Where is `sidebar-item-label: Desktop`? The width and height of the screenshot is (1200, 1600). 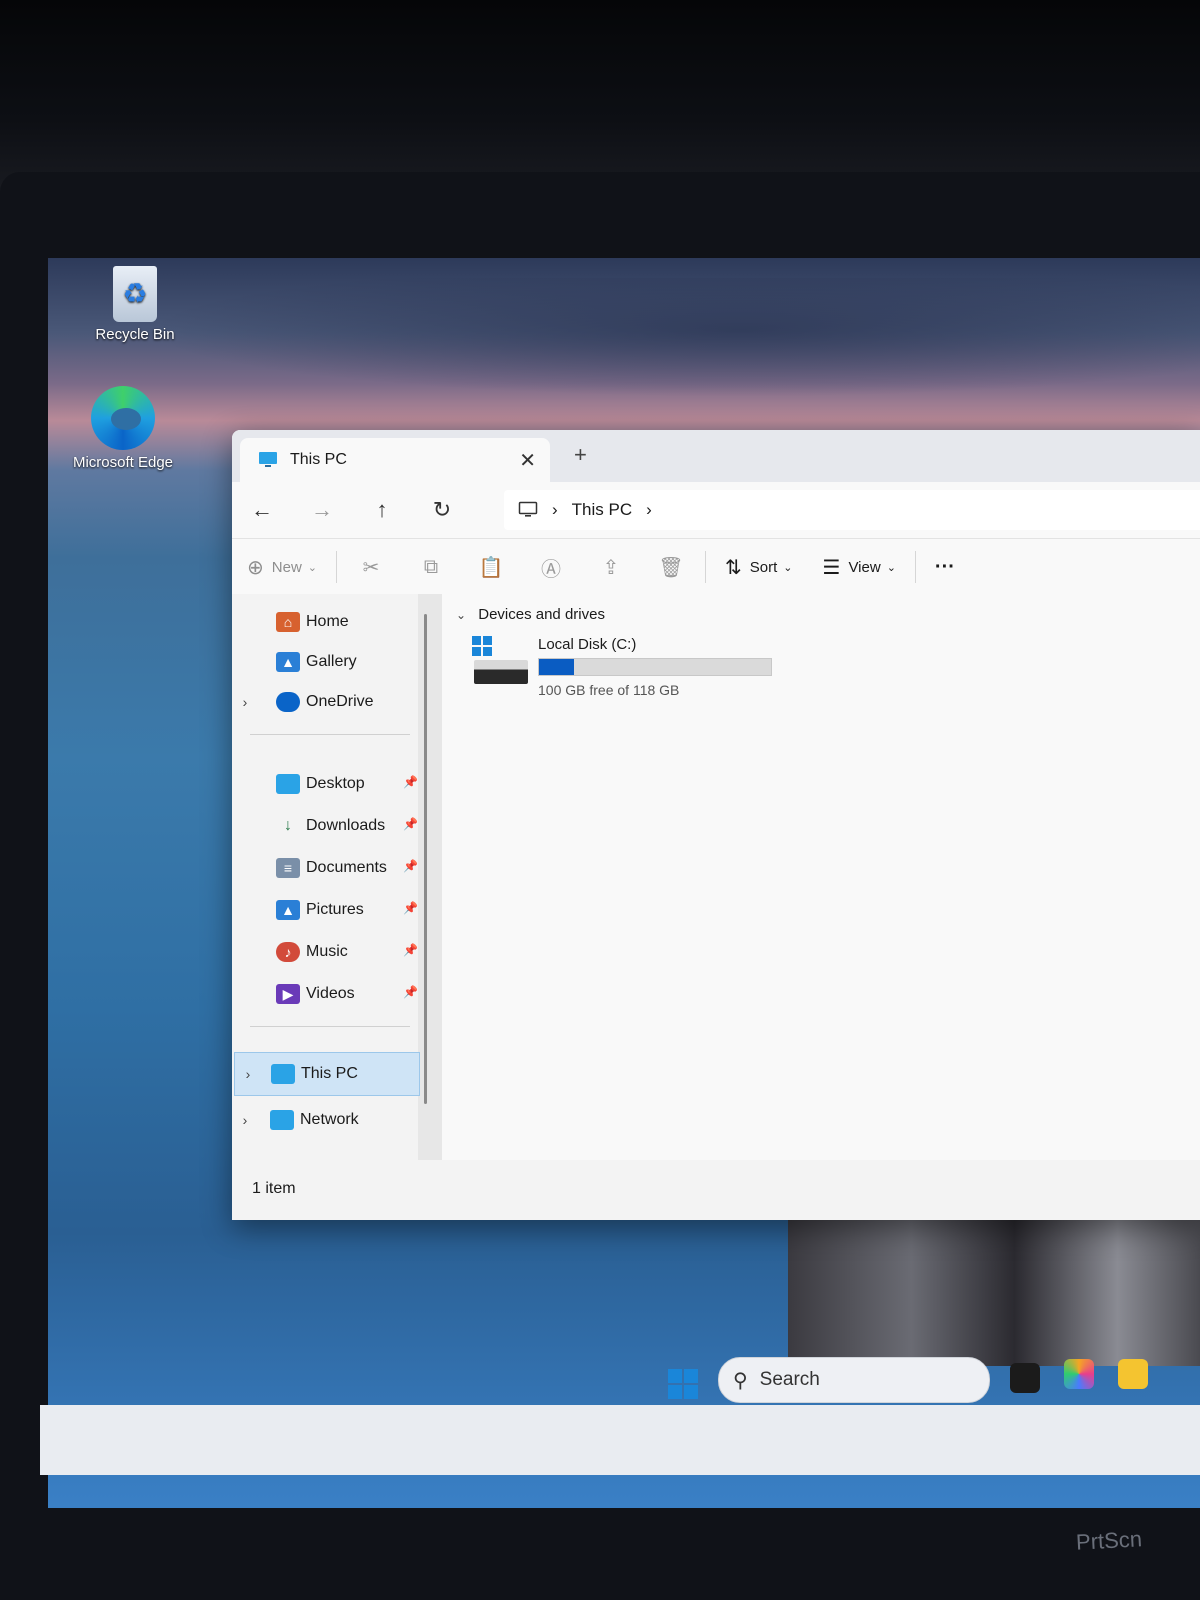 sidebar-item-label: Desktop is located at coordinates (335, 783).